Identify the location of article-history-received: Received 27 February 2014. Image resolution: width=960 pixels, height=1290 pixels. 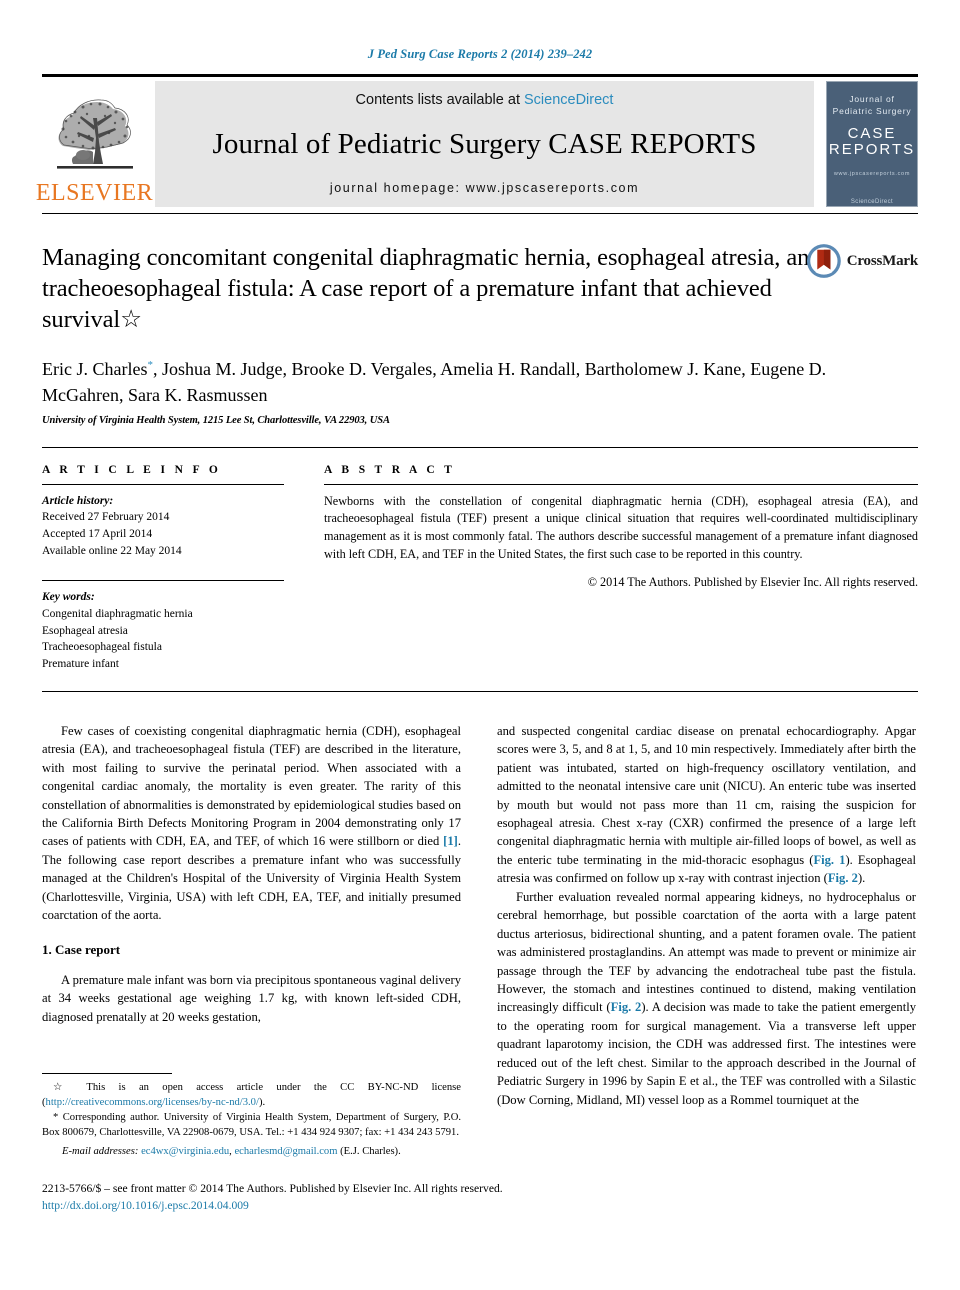
(106, 517).